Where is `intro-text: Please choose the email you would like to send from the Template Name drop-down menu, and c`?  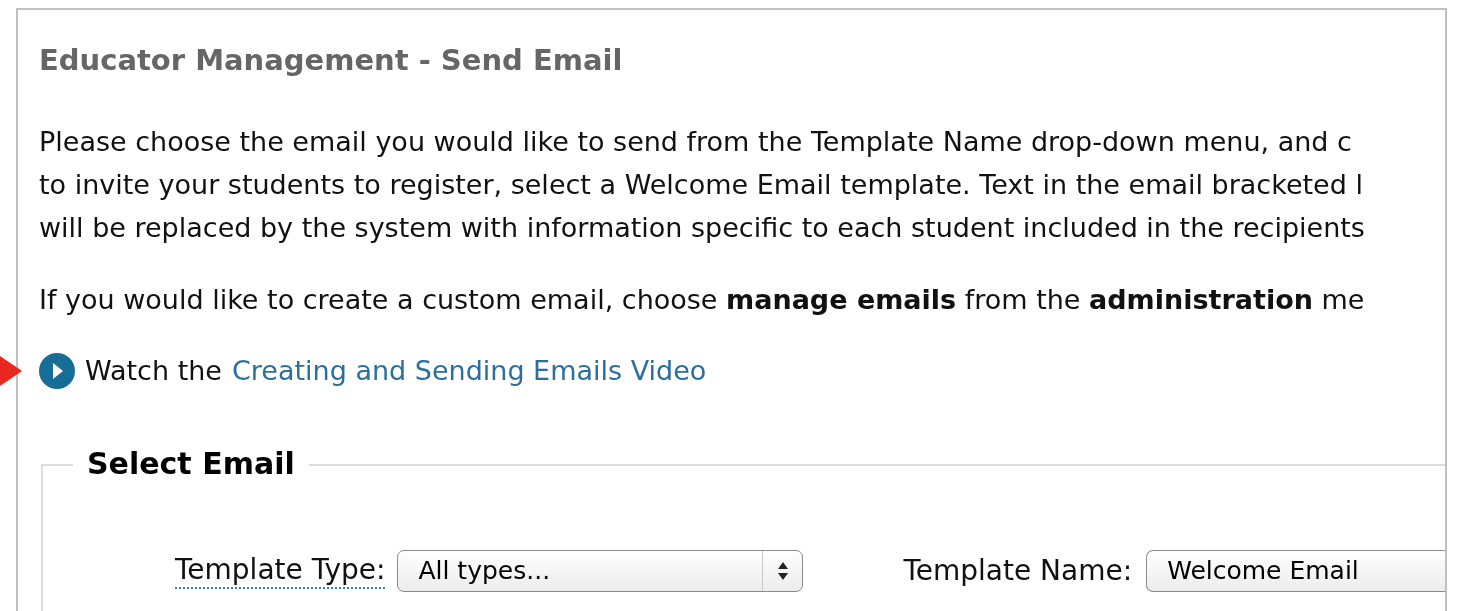
intro-text: Please choose the email you would like to send from the Template Name drop-down menu, and c is located at coordinates (695, 142).